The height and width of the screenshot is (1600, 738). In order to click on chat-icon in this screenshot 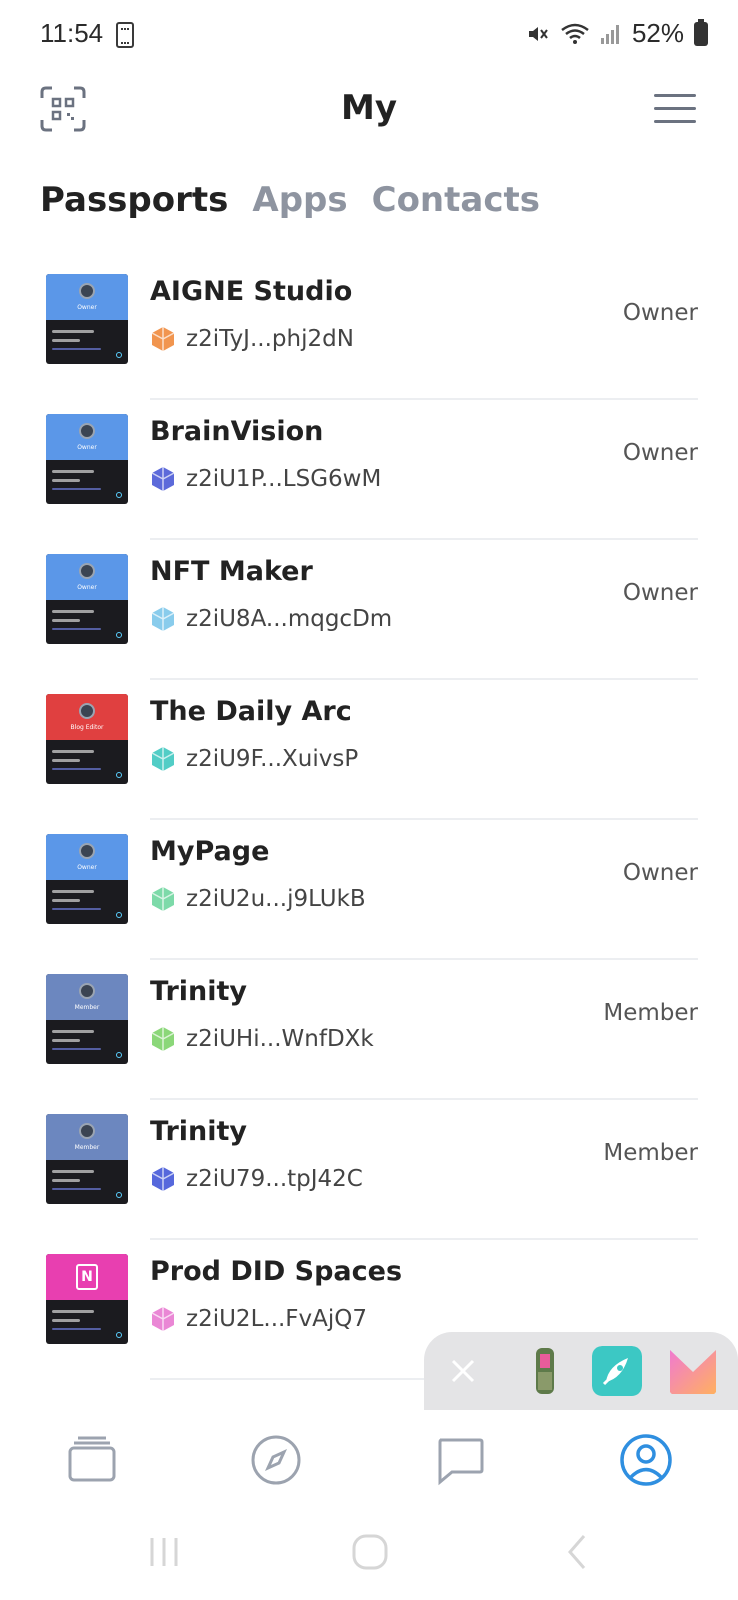, I will do `click(460, 1460)`.